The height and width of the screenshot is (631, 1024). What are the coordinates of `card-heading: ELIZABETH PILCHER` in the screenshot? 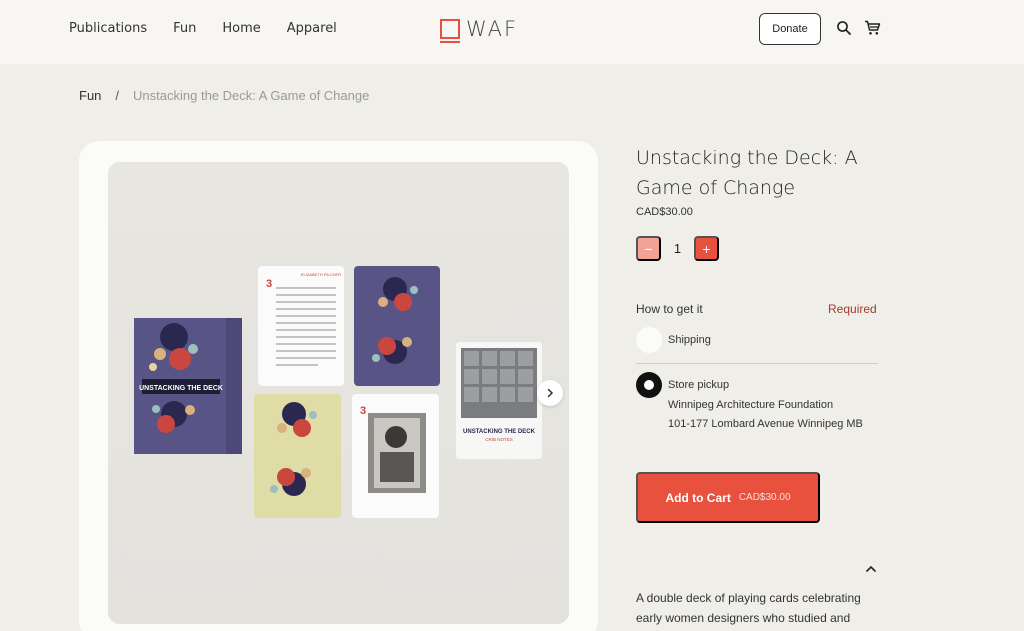 It's located at (321, 274).